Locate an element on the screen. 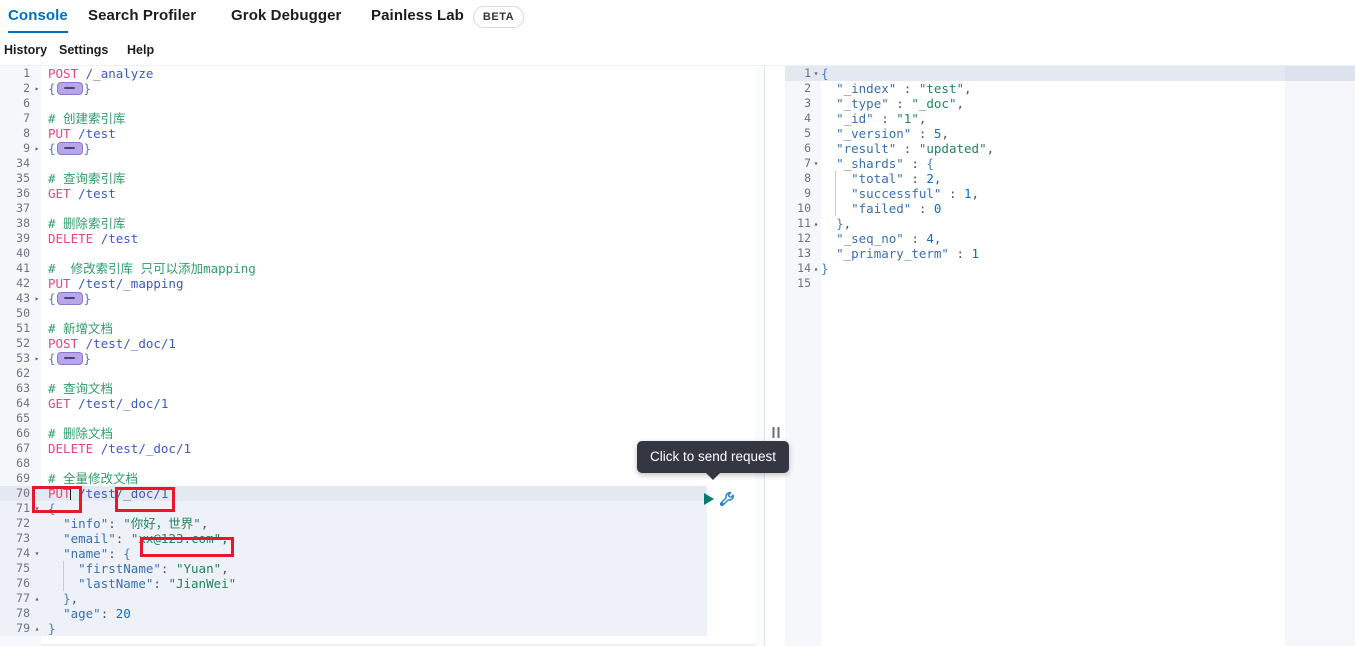 This screenshot has height=646, width=1355. code-line: 13 "_primary_term" : 1 is located at coordinates (1035, 253).